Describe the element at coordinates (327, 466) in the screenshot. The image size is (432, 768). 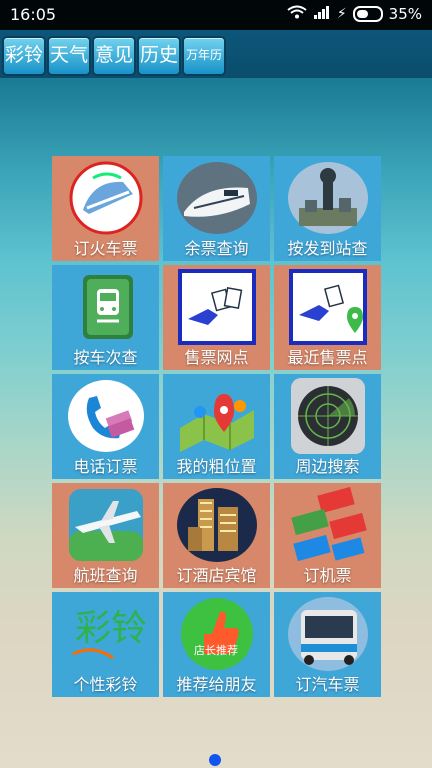
I see `menu-label: 周边搜索` at that location.